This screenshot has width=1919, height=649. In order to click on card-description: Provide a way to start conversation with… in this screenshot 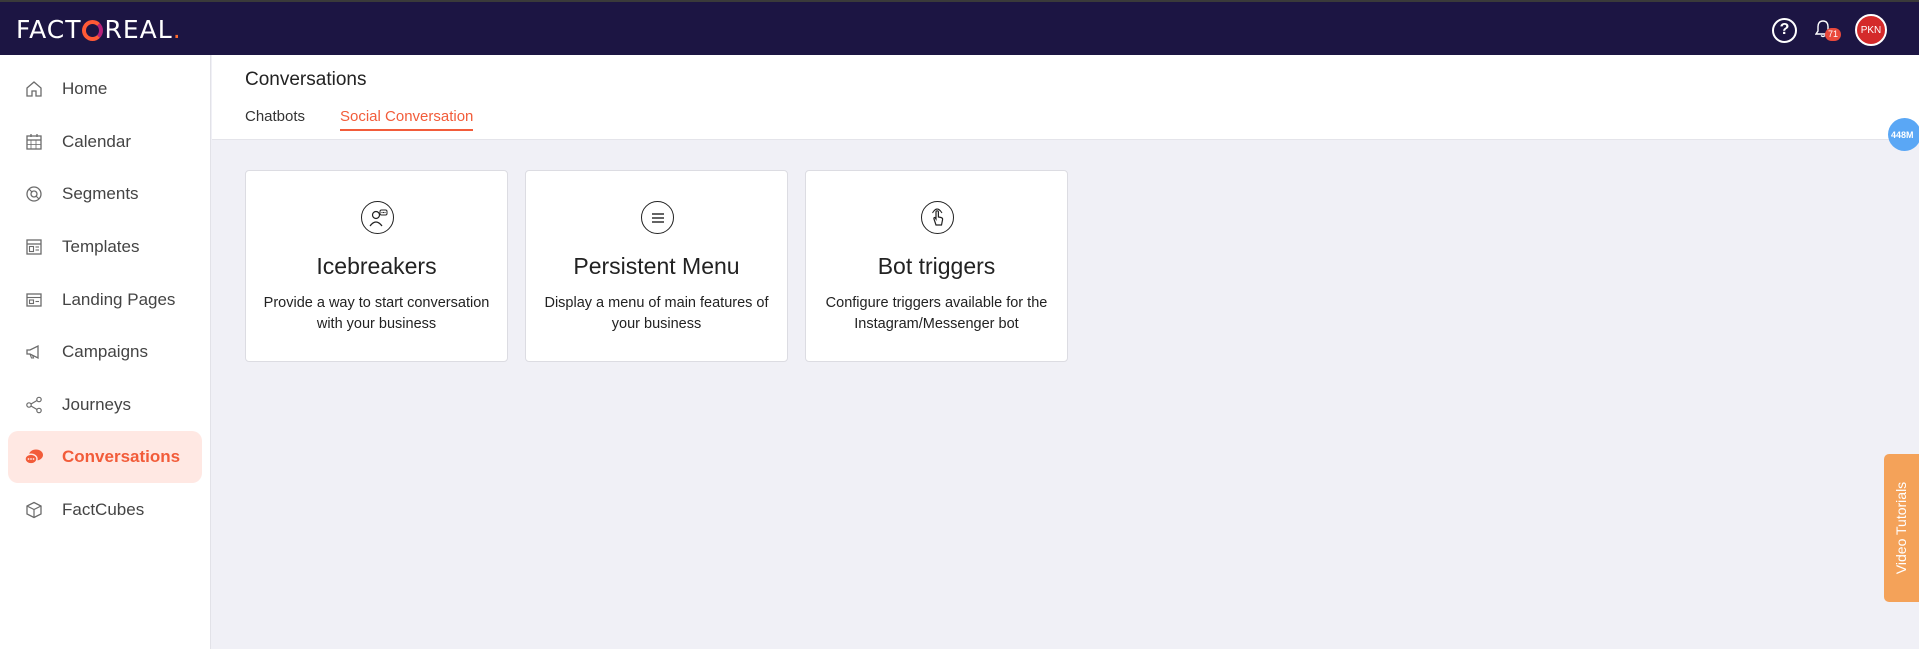, I will do `click(376, 313)`.